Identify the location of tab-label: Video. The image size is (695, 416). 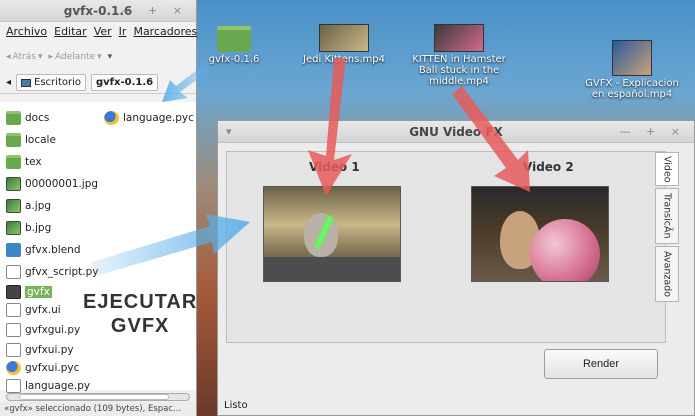
(667, 169).